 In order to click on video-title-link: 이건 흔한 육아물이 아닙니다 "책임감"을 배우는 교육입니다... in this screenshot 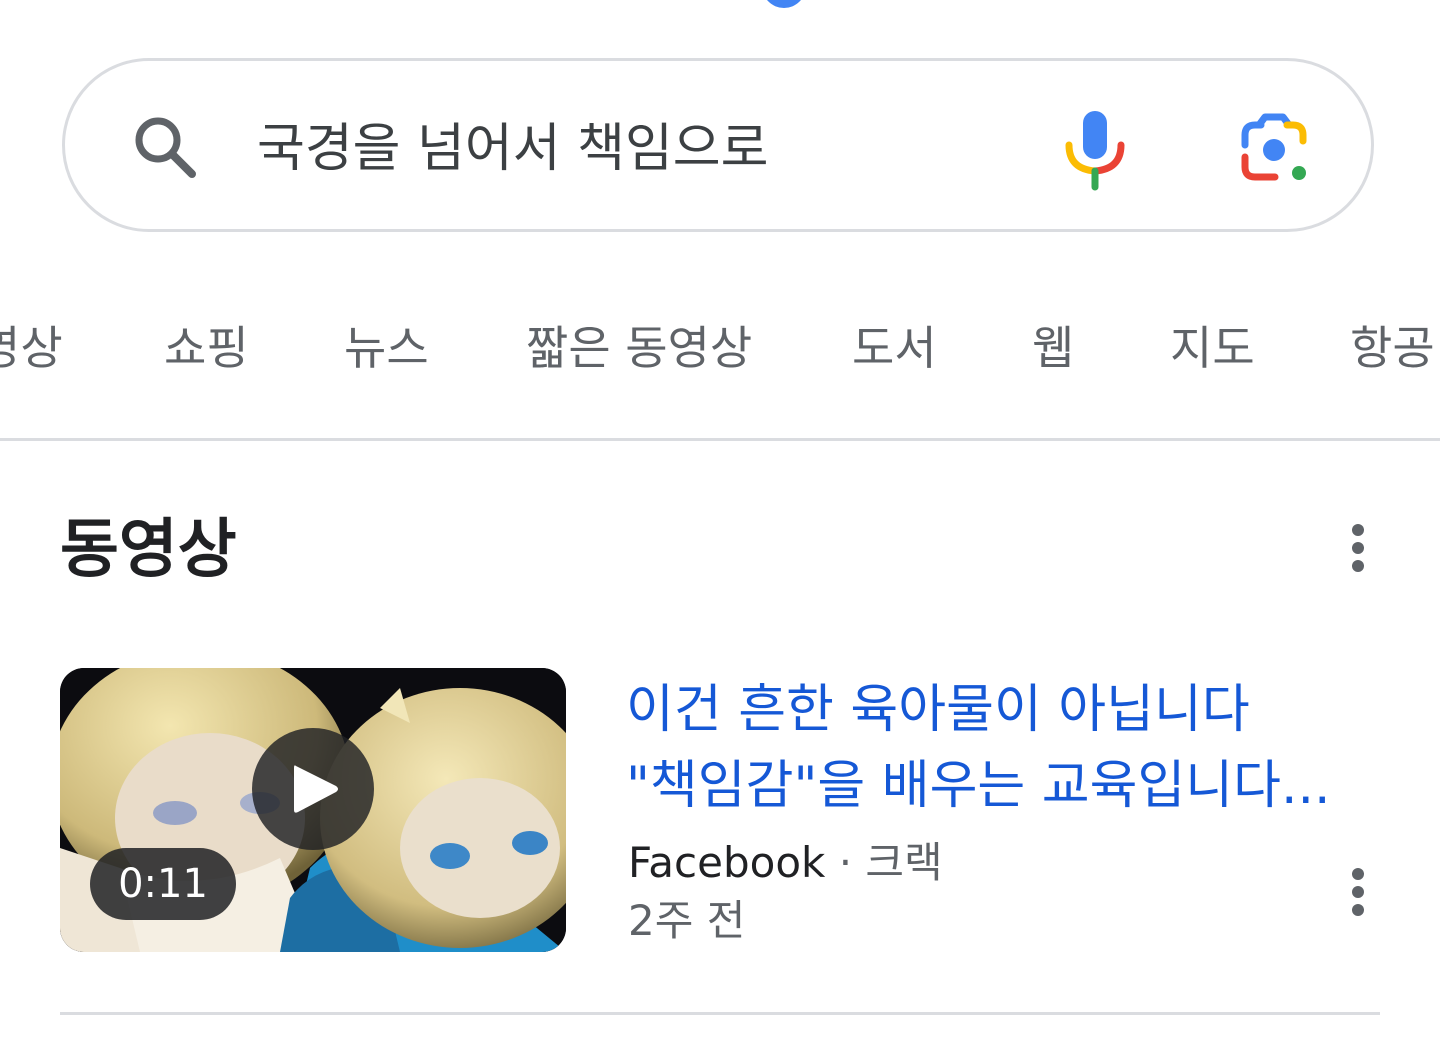, I will do `click(1006, 748)`.